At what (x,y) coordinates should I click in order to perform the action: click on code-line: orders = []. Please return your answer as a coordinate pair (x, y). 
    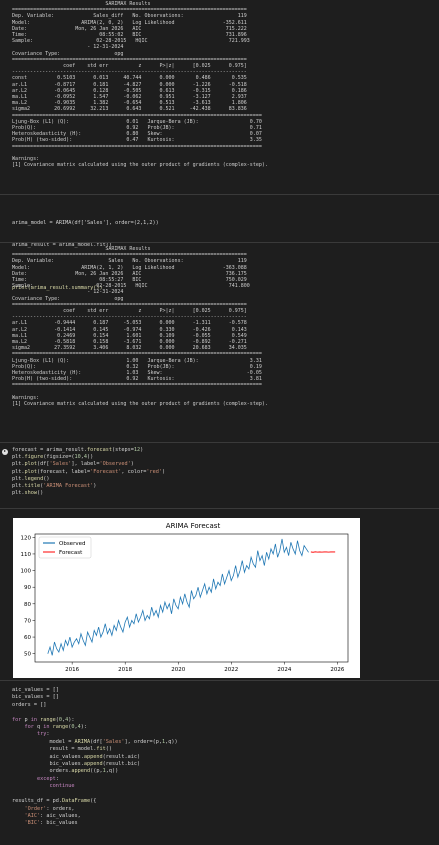
    Looking at the image, I should click on (29, 704).